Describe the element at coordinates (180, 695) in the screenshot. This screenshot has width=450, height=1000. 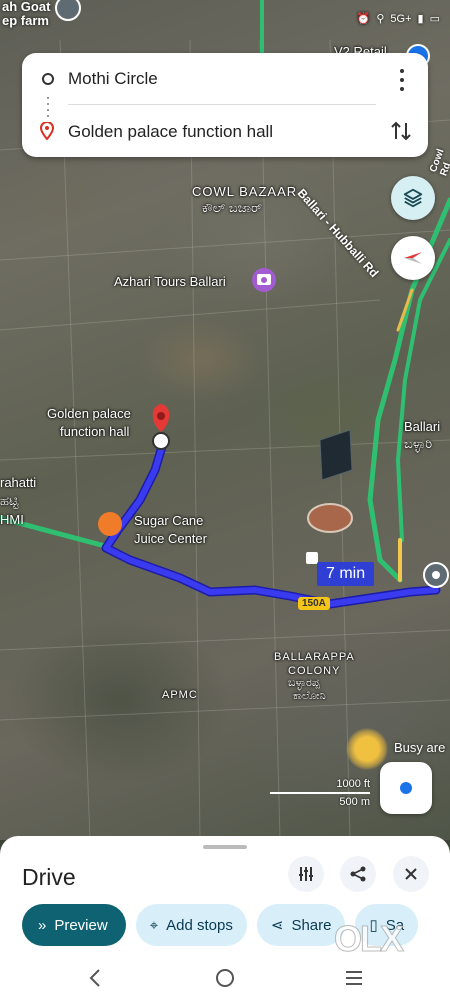
I see `label-apmc: APMC` at that location.